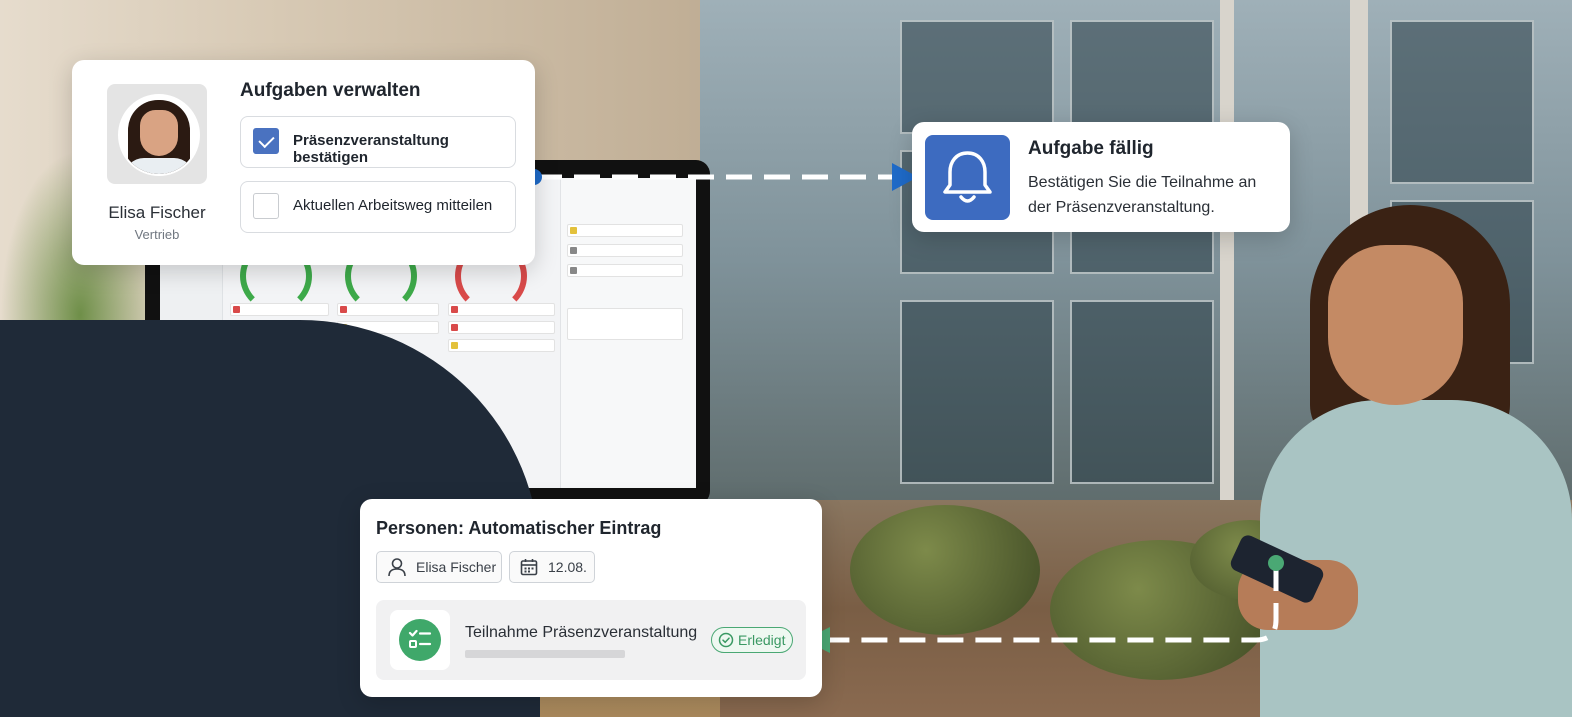 Image resolution: width=1572 pixels, height=717 pixels. What do you see at coordinates (762, 640) in the screenshot?
I see `status-badge-label: Erledigt` at bounding box center [762, 640].